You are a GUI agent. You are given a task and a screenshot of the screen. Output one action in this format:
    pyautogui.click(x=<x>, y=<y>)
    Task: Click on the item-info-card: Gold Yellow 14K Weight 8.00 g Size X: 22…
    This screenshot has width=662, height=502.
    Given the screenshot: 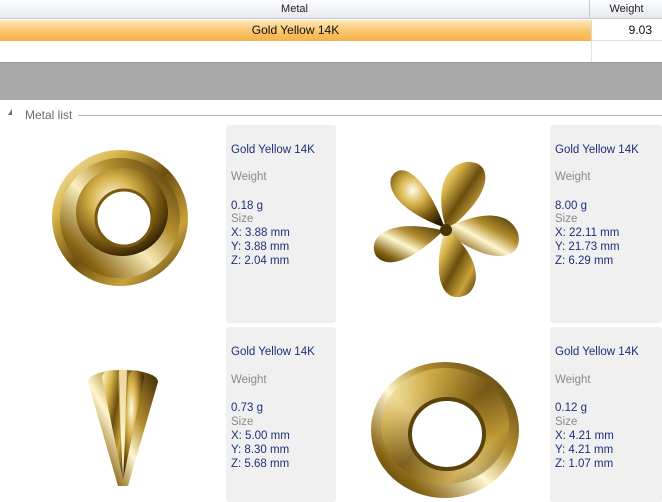 What is the action you would take?
    pyautogui.click(x=606, y=224)
    